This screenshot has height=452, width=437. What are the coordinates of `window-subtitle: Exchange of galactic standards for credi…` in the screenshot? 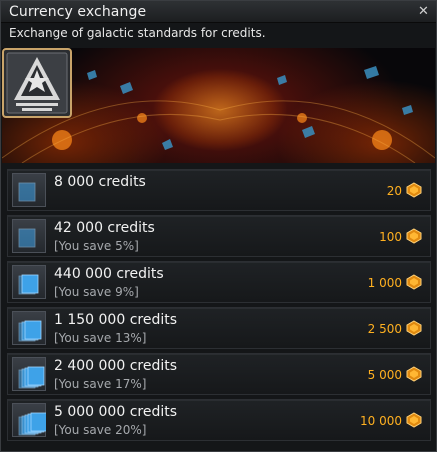 It's located at (137, 33).